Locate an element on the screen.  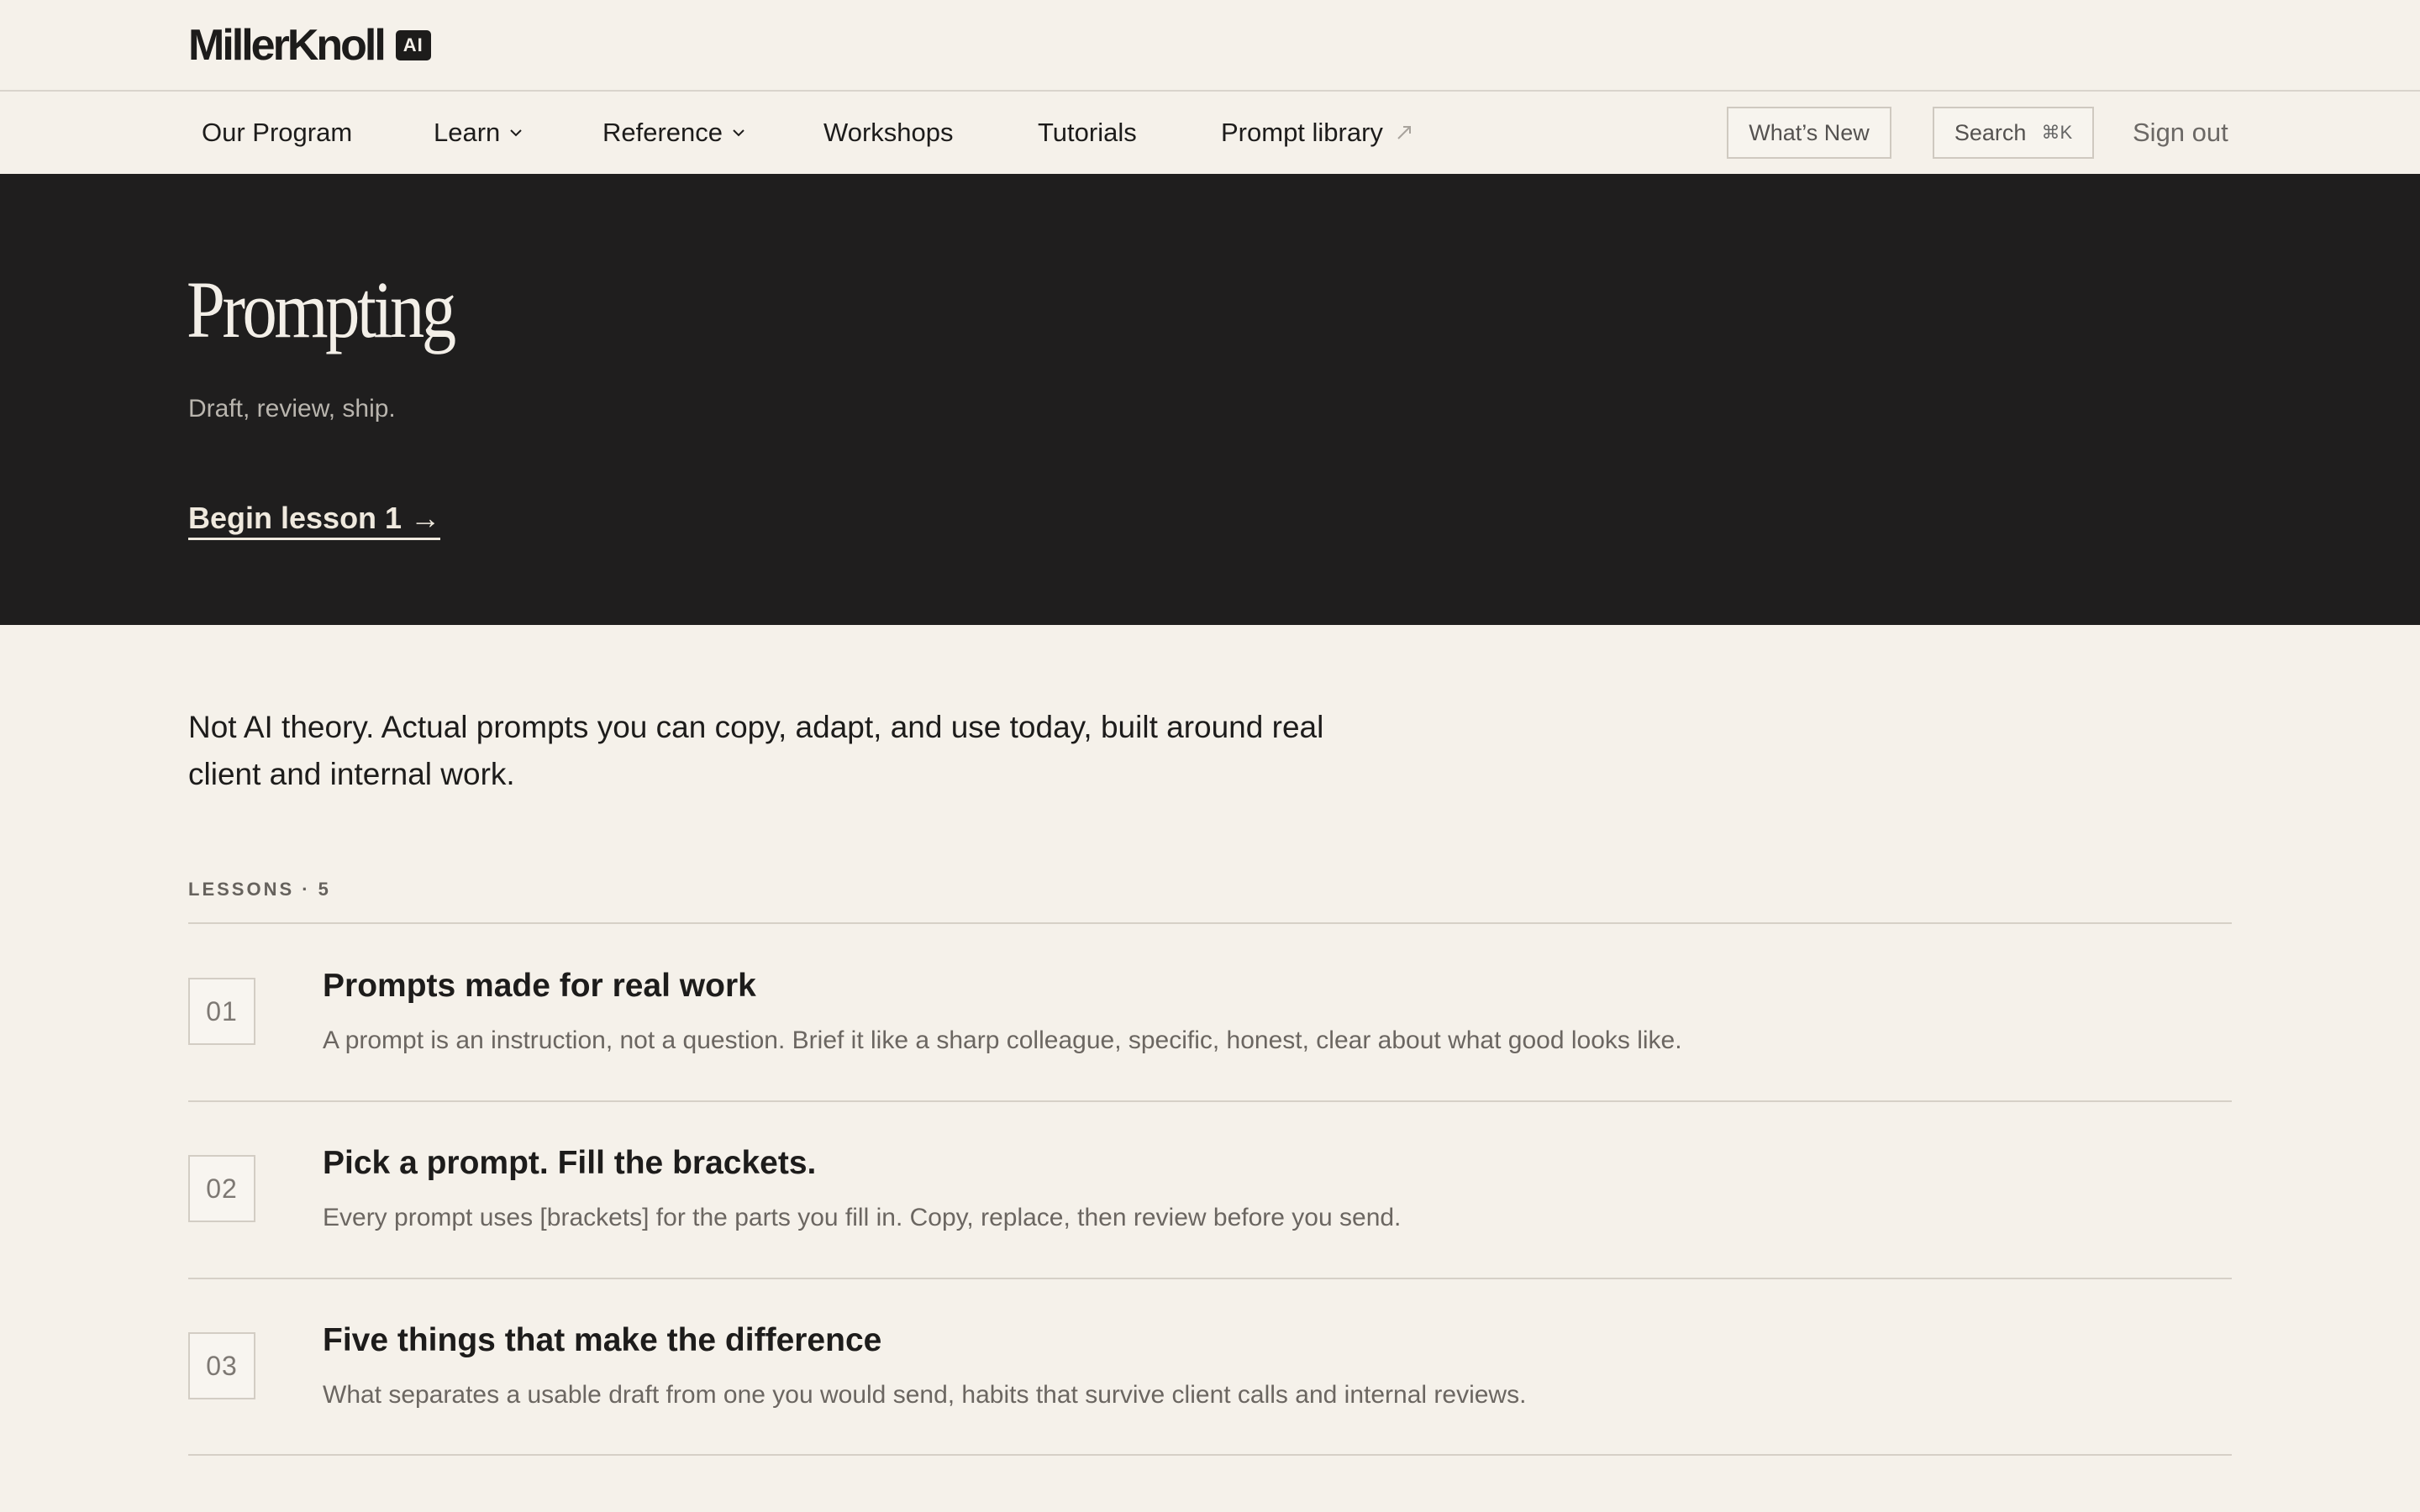
lesson-title: Prompts made for real work is located at coordinates (539, 986).